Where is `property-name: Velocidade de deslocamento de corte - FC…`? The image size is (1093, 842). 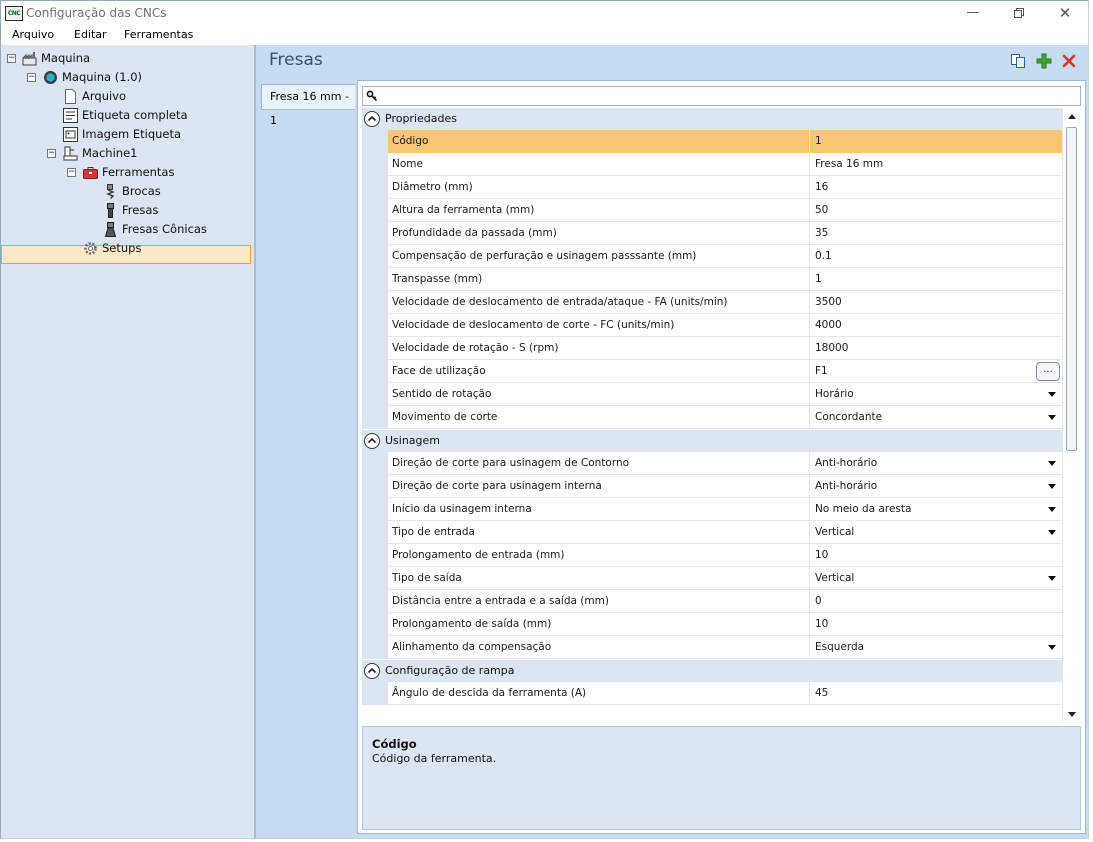 property-name: Velocidade de deslocamento de corte - FC… is located at coordinates (599, 325).